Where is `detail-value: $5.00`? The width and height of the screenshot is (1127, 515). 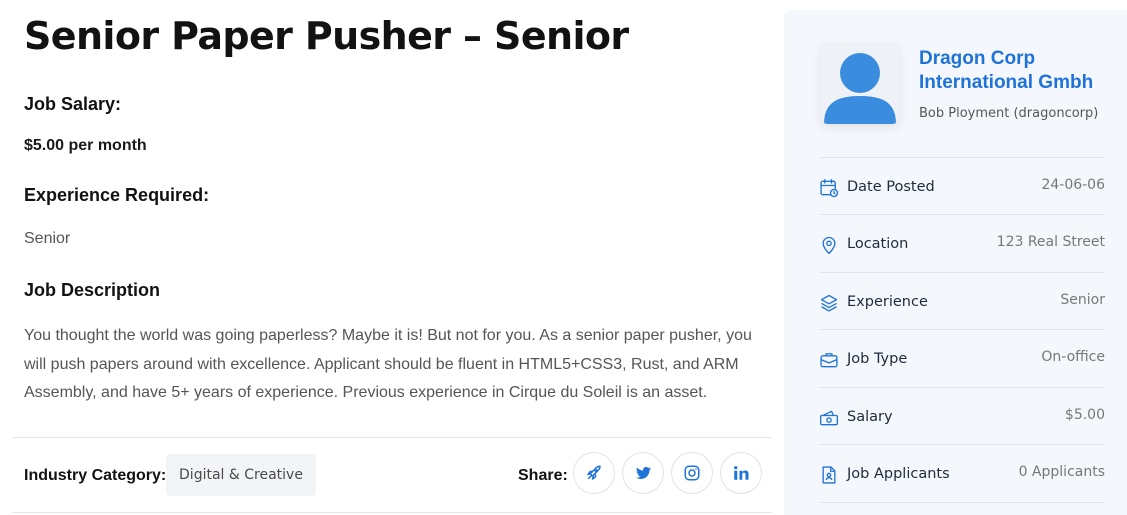 detail-value: $5.00 is located at coordinates (1084, 415).